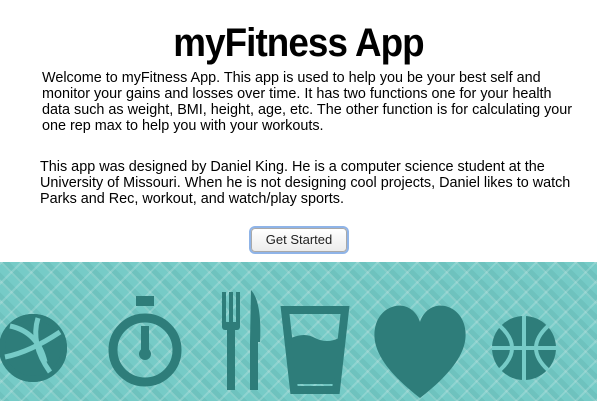 The width and height of the screenshot is (597, 401). What do you see at coordinates (315, 350) in the screenshot?
I see `water-glass-icon` at bounding box center [315, 350].